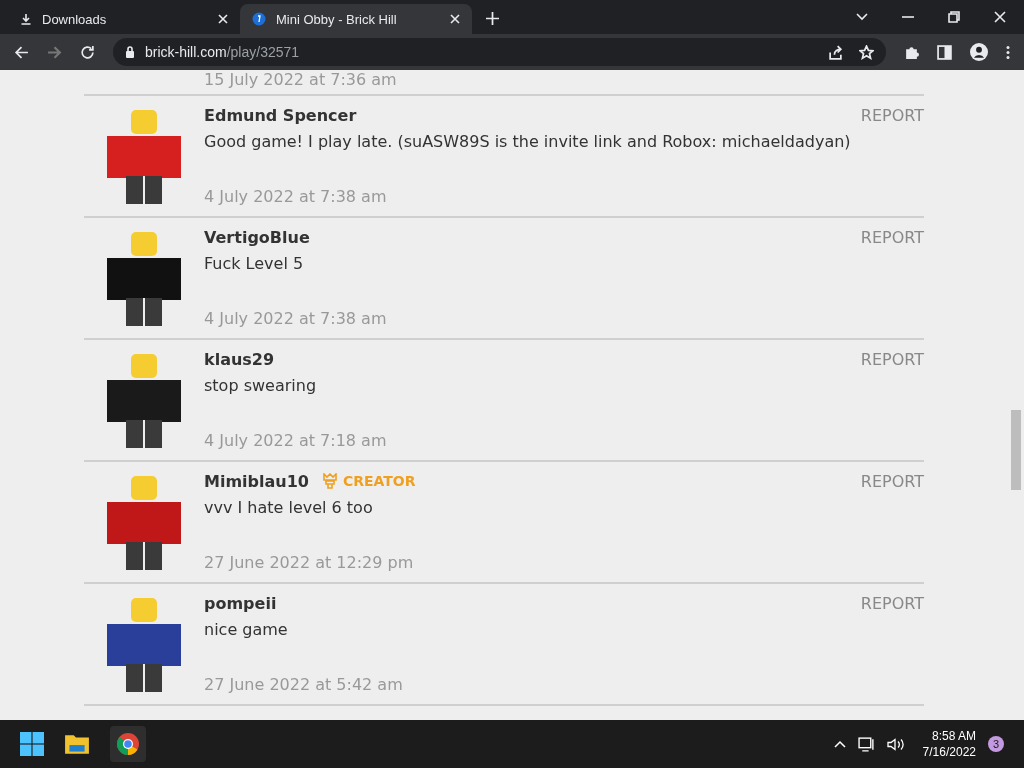  What do you see at coordinates (259, 19) in the screenshot?
I see `site-icon` at bounding box center [259, 19].